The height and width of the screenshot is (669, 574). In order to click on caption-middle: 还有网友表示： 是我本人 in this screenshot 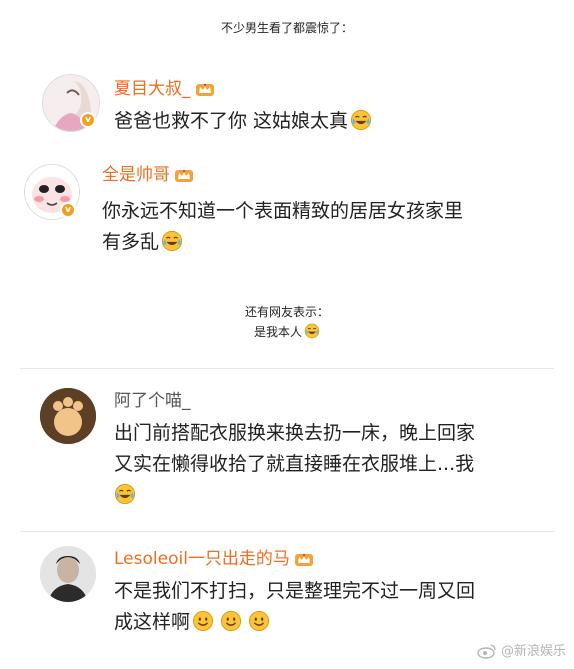, I will do `click(287, 322)`.